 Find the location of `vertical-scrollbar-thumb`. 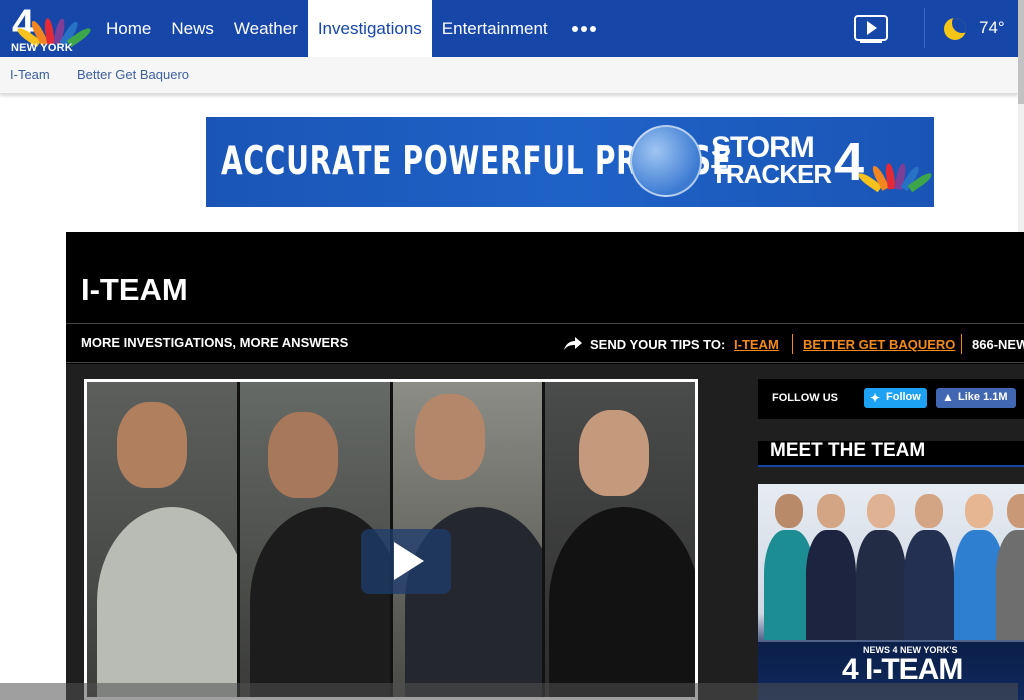

vertical-scrollbar-thumb is located at coordinates (1021, 52).